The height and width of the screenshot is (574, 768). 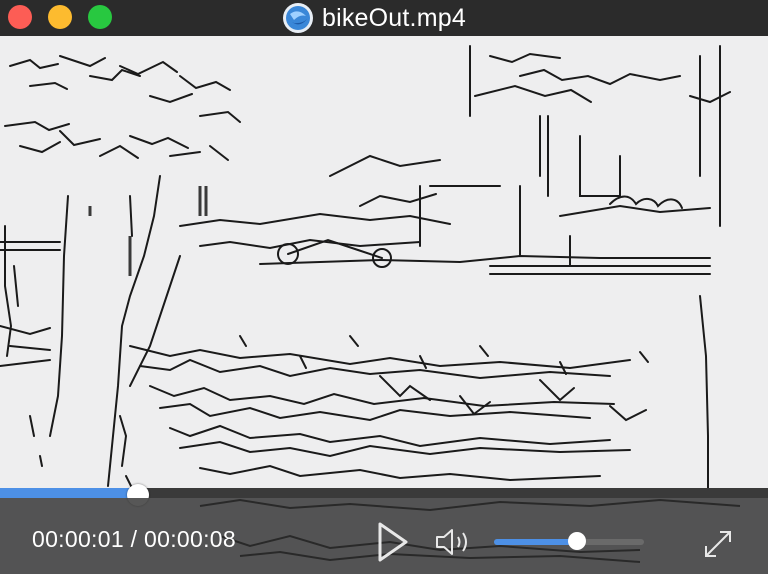 I want to click on close-window-button, so click(x=20, y=17).